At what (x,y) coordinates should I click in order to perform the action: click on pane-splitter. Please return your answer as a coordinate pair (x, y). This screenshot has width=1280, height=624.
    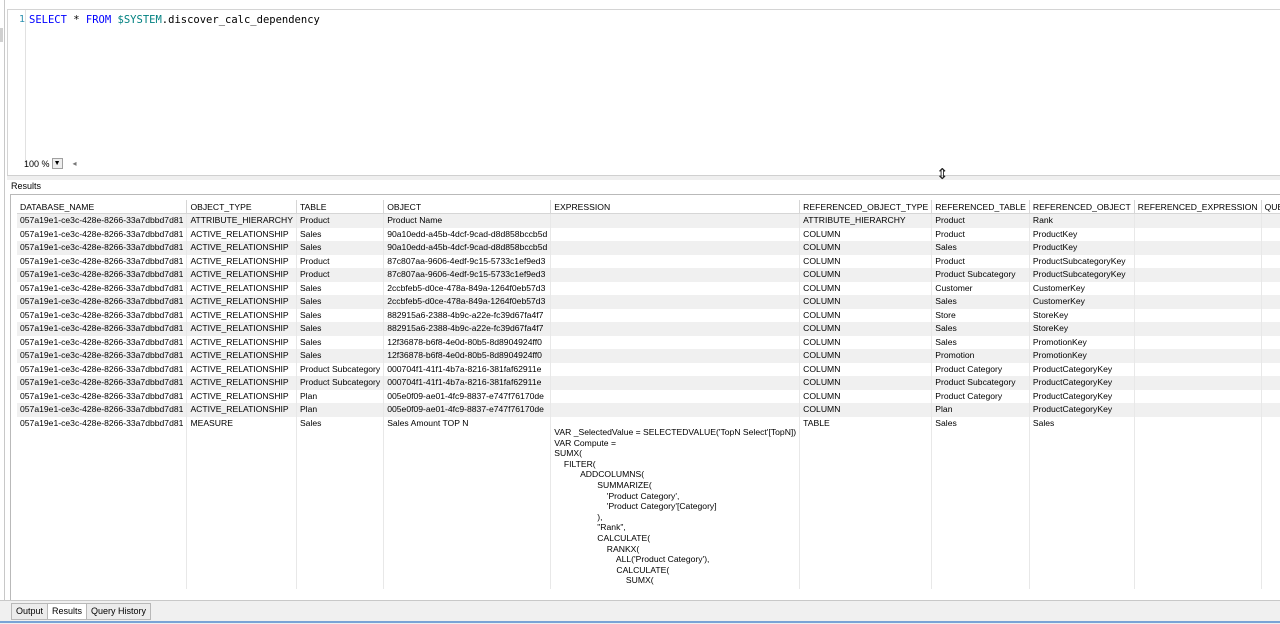
    Looking at the image, I should click on (643, 177).